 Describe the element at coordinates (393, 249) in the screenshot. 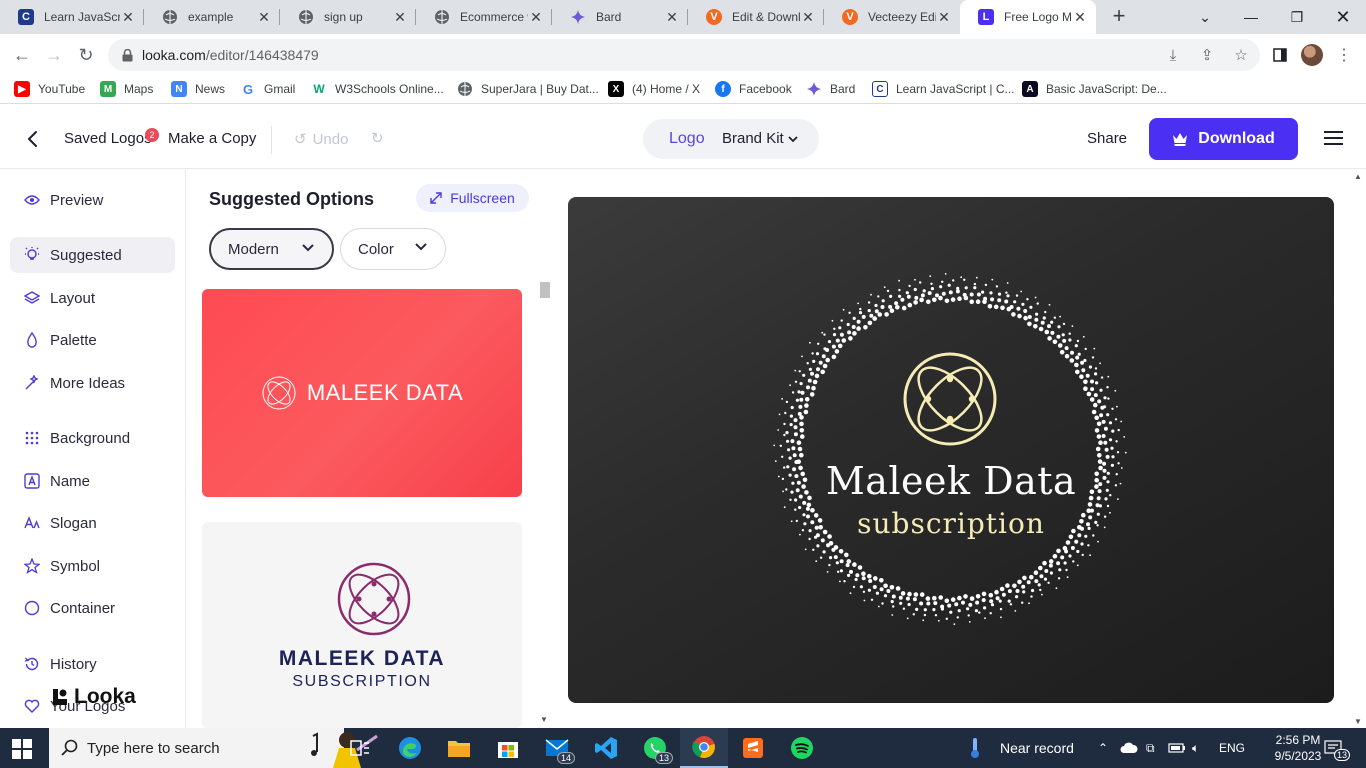

I see `color-filter-dropdown: Color` at that location.